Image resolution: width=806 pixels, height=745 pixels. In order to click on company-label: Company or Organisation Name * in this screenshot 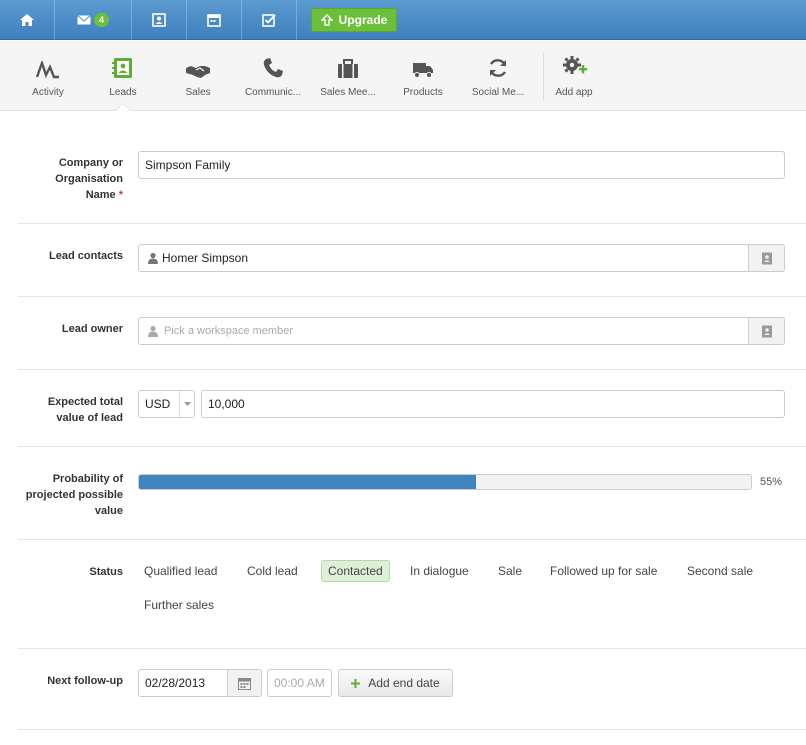, I will do `click(89, 179)`.